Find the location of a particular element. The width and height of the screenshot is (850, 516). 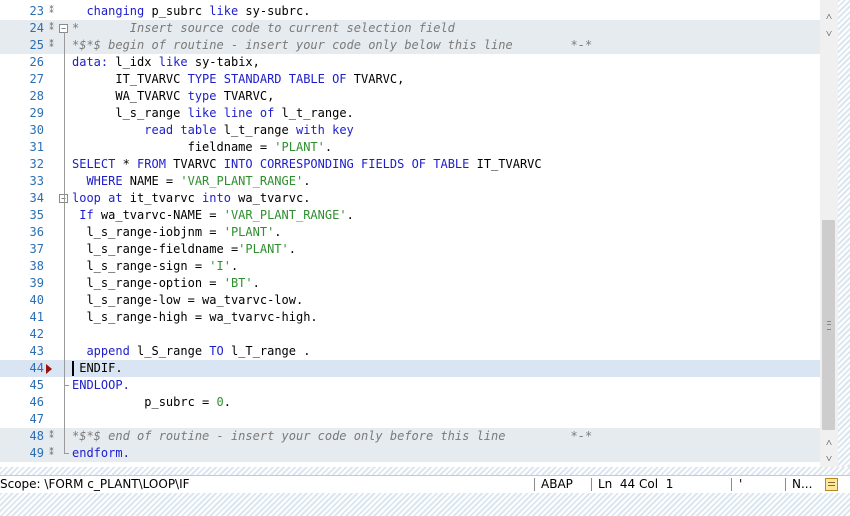

code-text: l_s_range-iobjnm = 'PLANT'. is located at coordinates (176, 232).